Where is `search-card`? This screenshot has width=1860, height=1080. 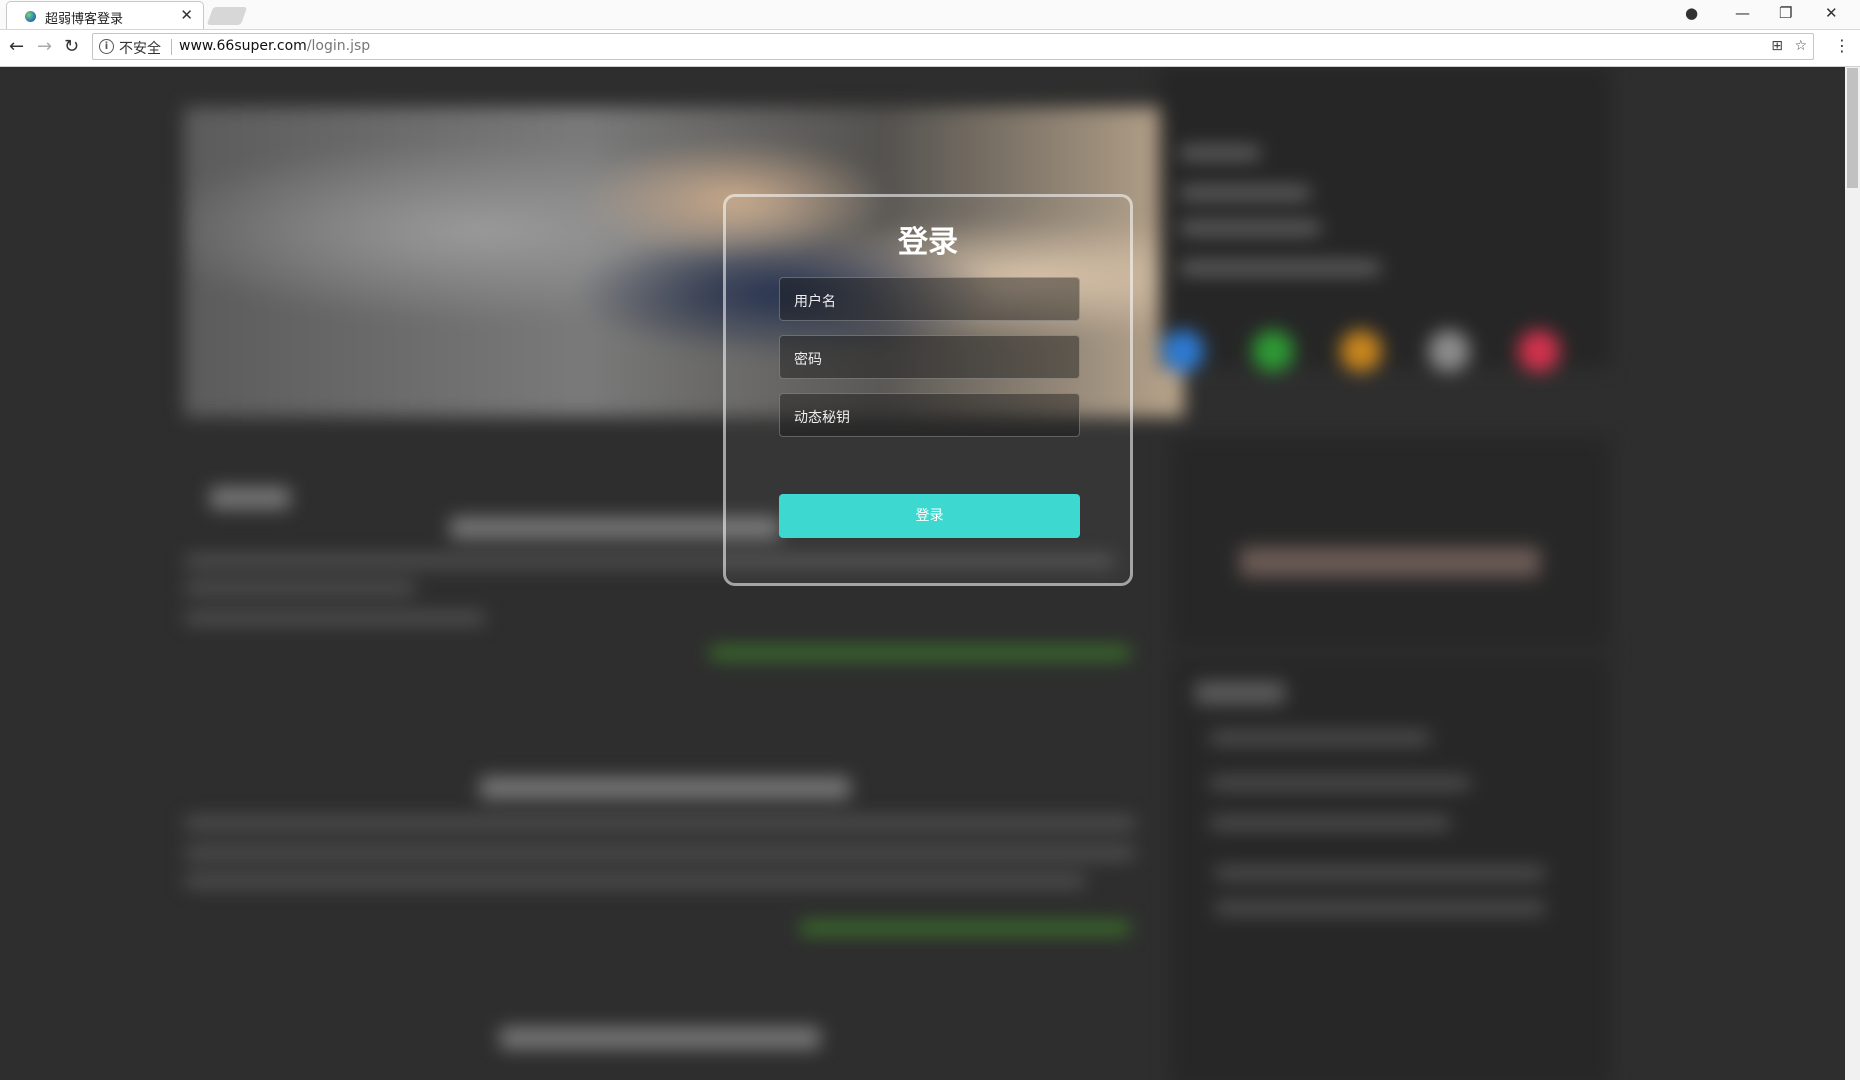 search-card is located at coordinates (1391, 542).